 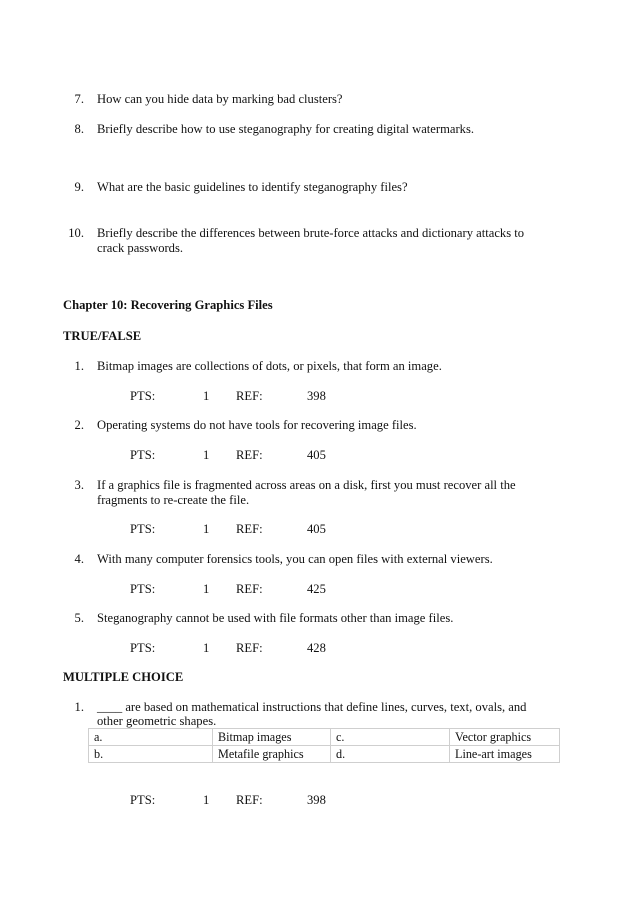 What do you see at coordinates (79, 618) in the screenshot?
I see `item-number: 5.` at bounding box center [79, 618].